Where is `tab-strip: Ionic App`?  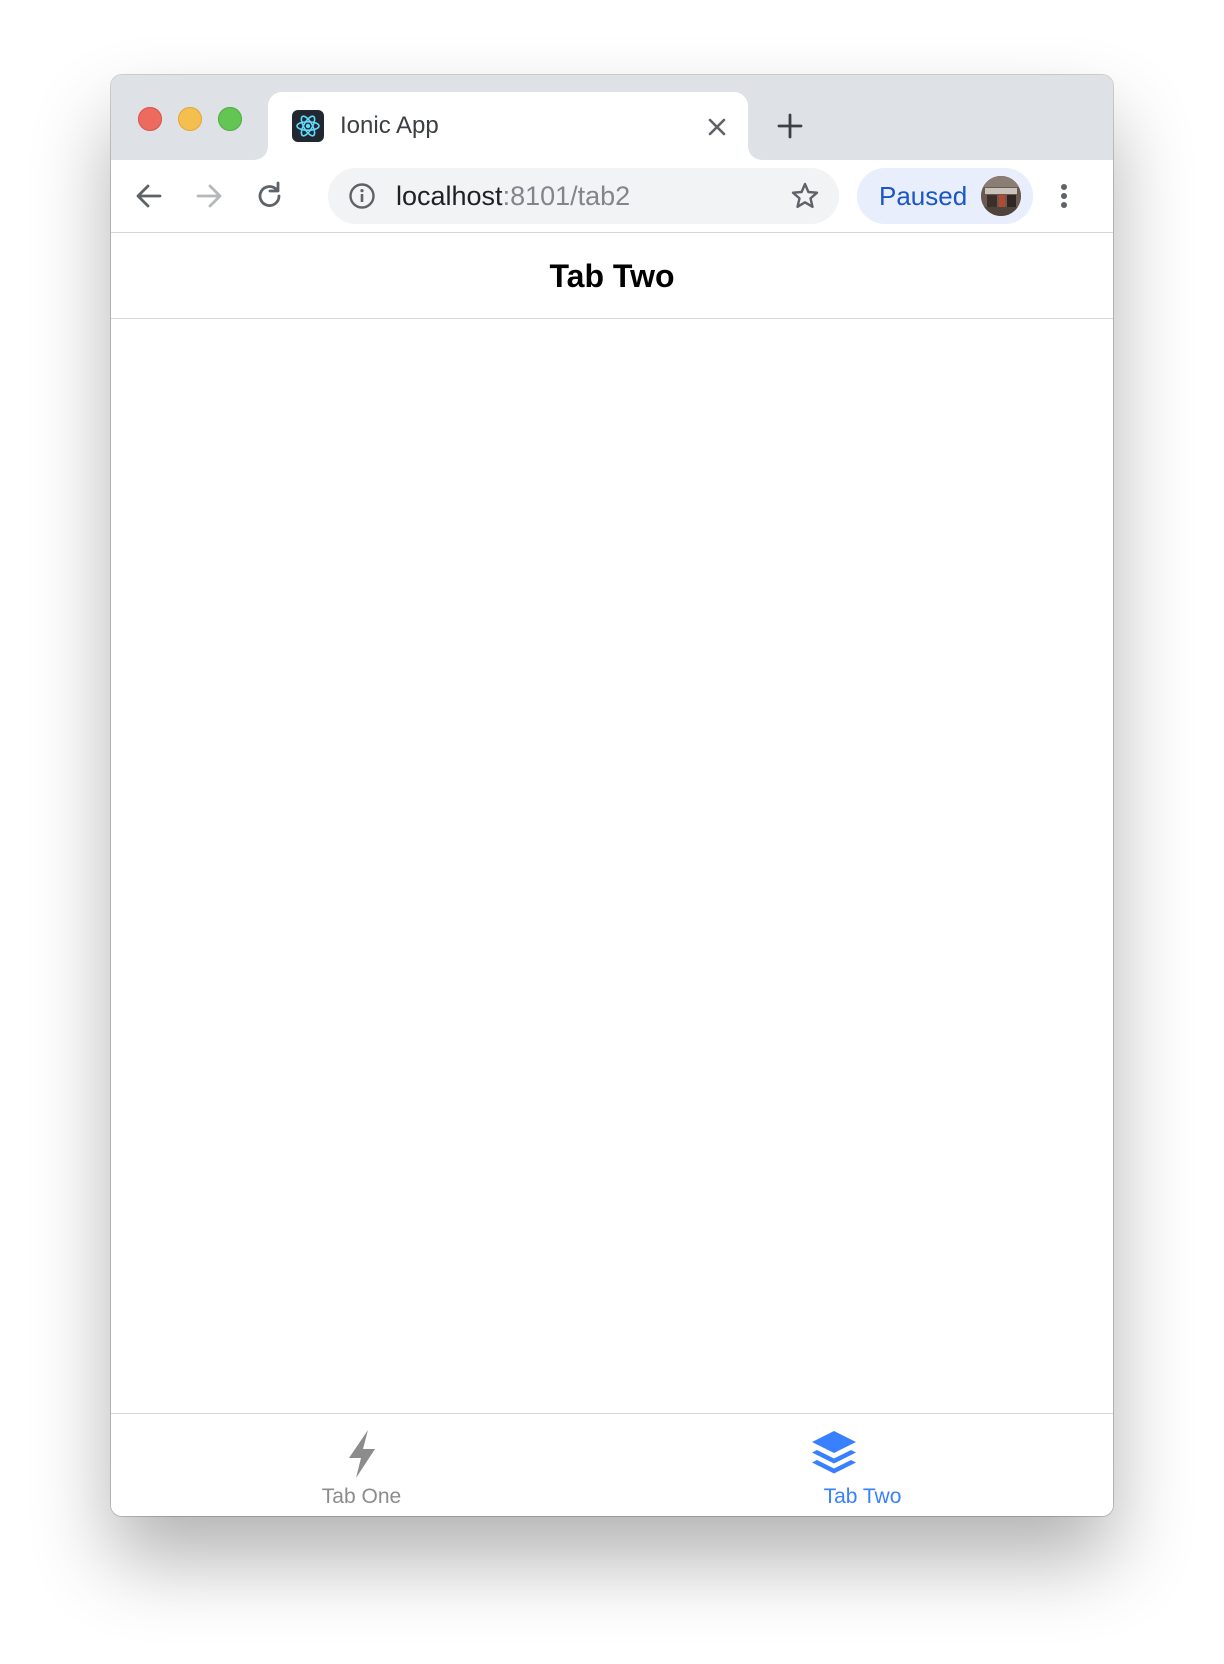 tab-strip: Ionic App is located at coordinates (612, 117).